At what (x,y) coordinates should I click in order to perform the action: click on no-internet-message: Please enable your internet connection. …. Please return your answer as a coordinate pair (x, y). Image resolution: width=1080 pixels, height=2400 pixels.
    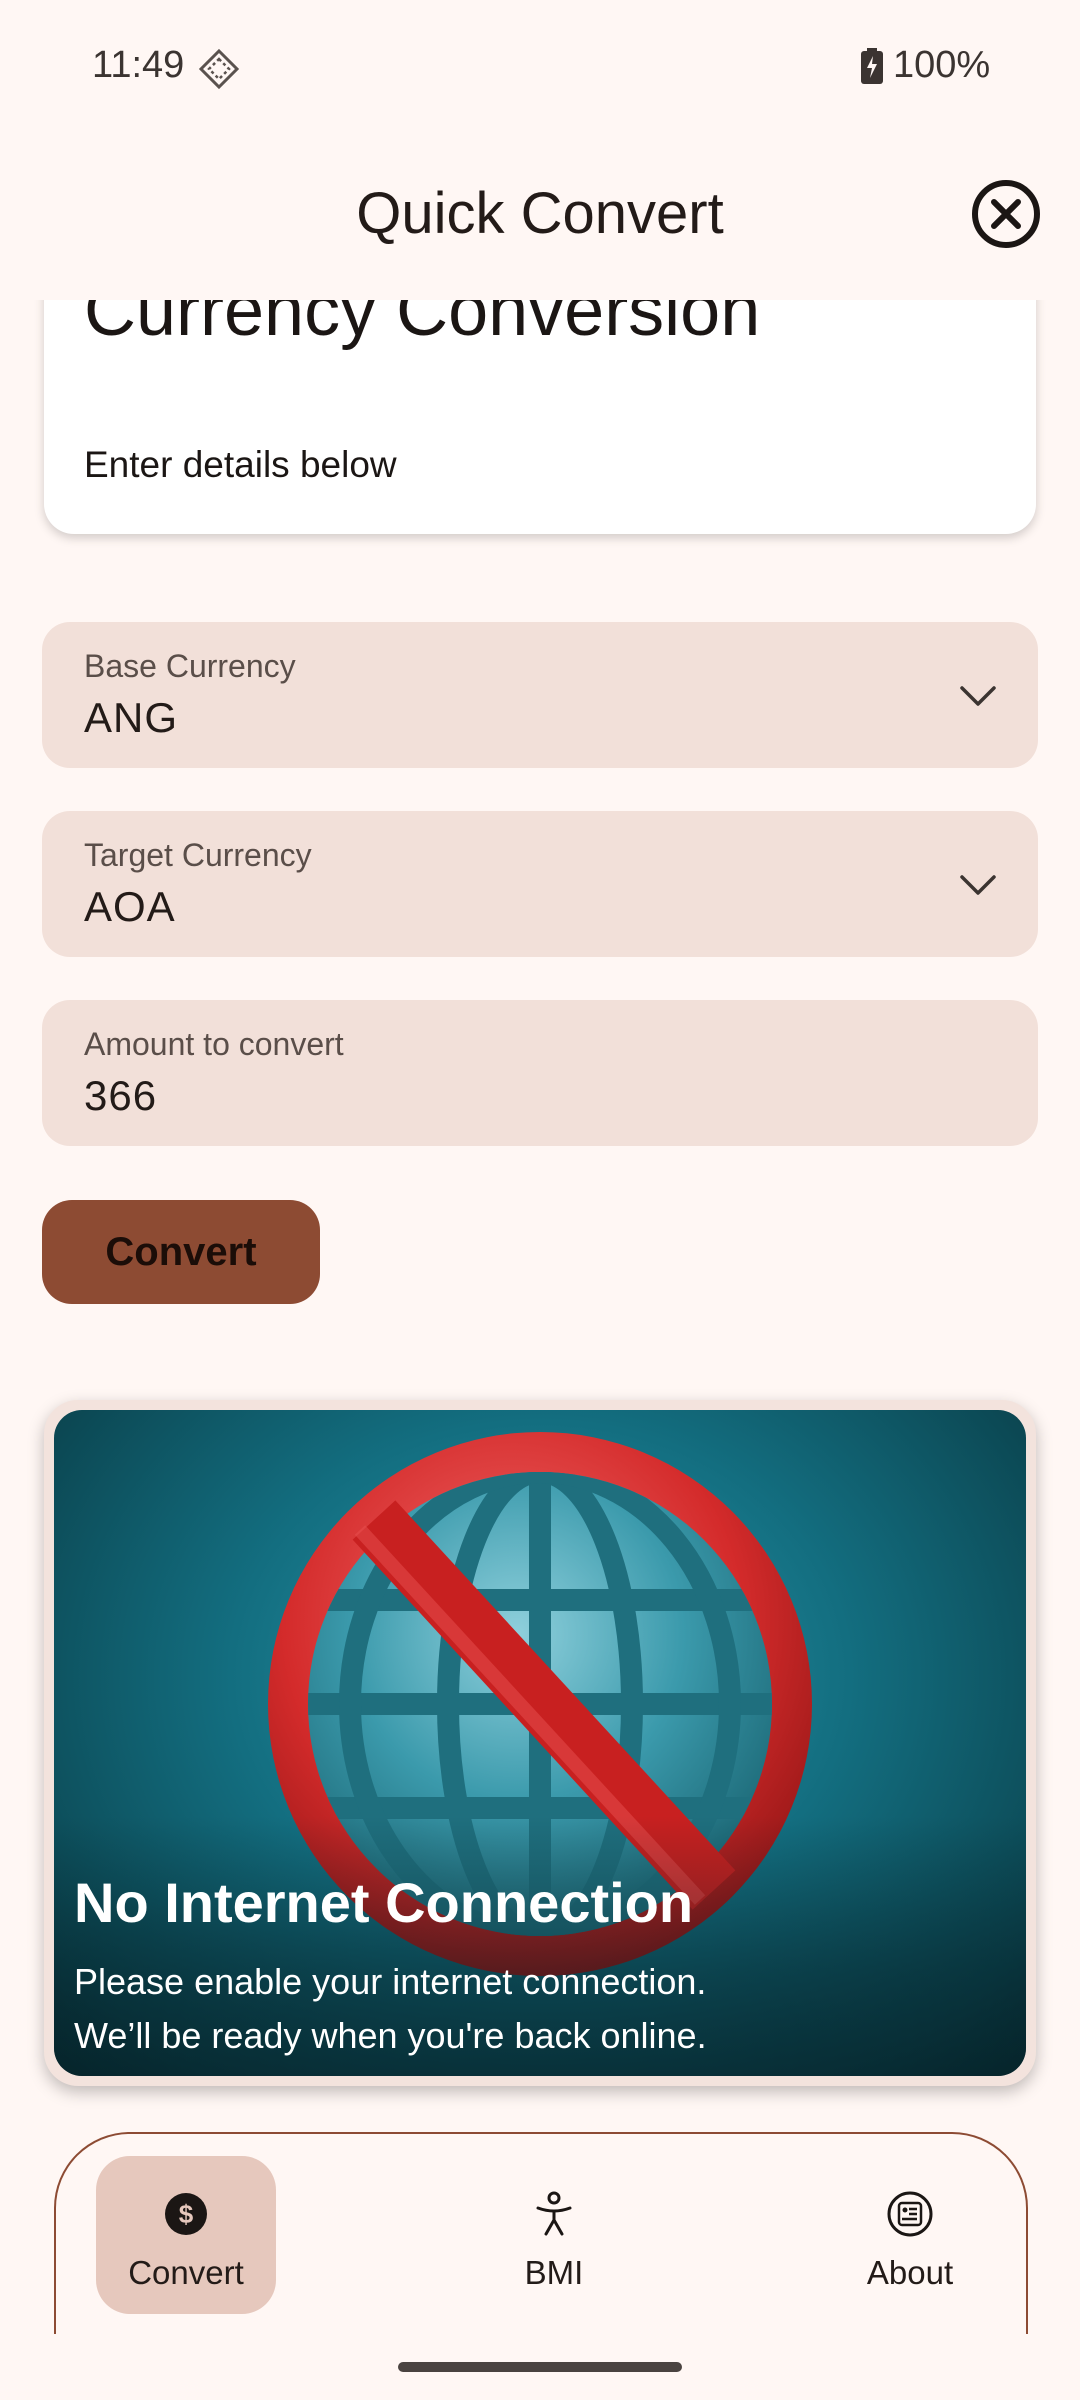
    Looking at the image, I should click on (524, 2009).